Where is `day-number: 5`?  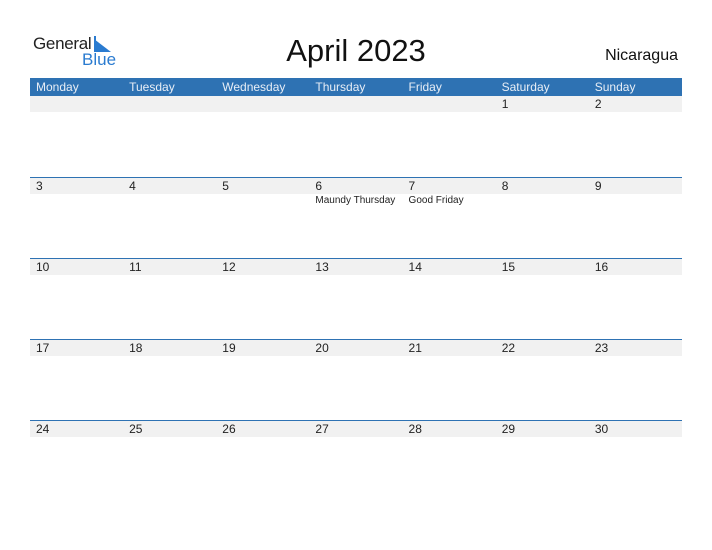 day-number: 5 is located at coordinates (225, 186).